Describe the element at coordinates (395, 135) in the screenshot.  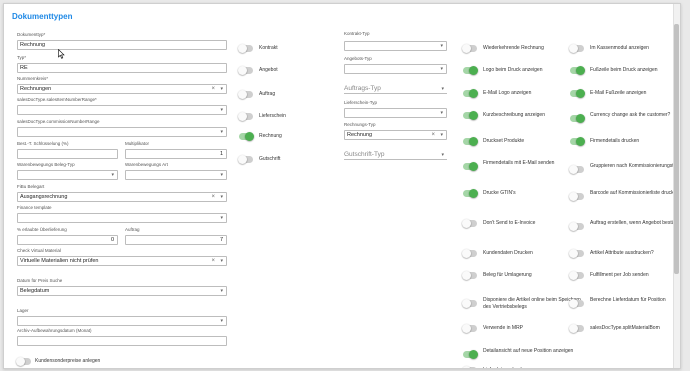
I see `rechnungs-typ-select: Rechnung × ▾` at that location.